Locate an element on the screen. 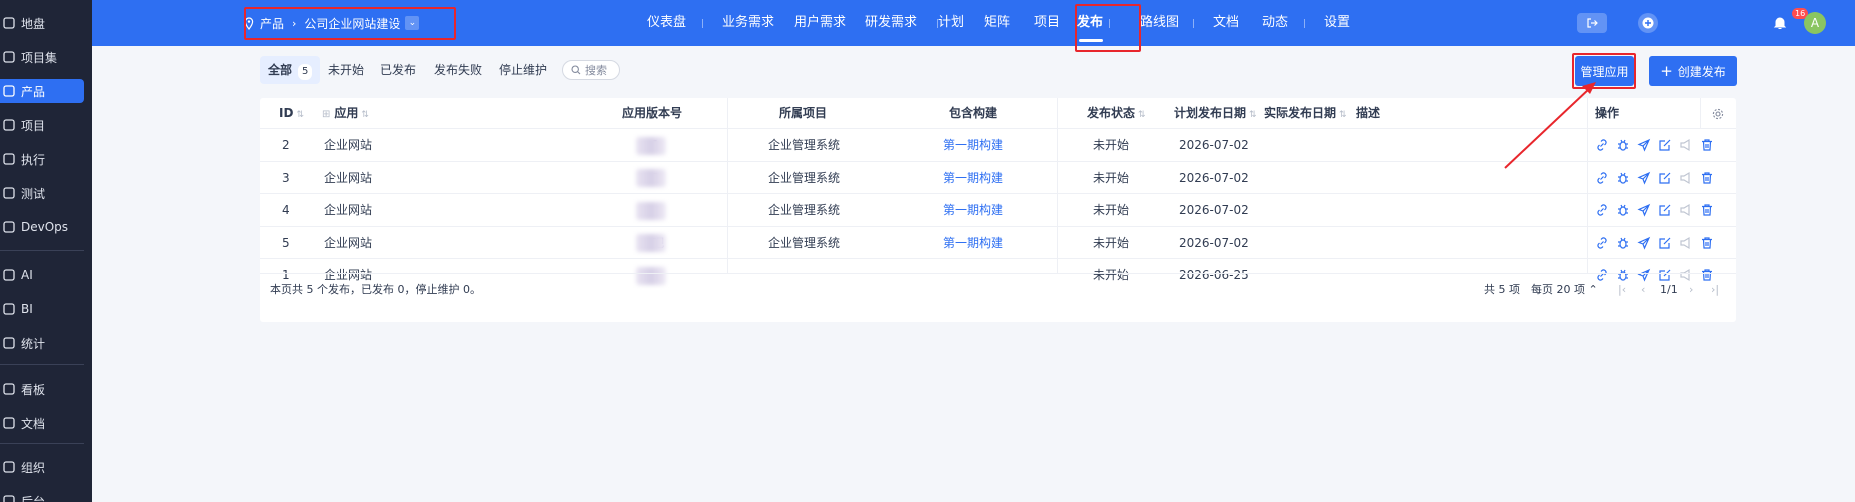 The height and width of the screenshot is (502, 1855). per-page-select: 每页 20 项 ⌃ is located at coordinates (1564, 290).